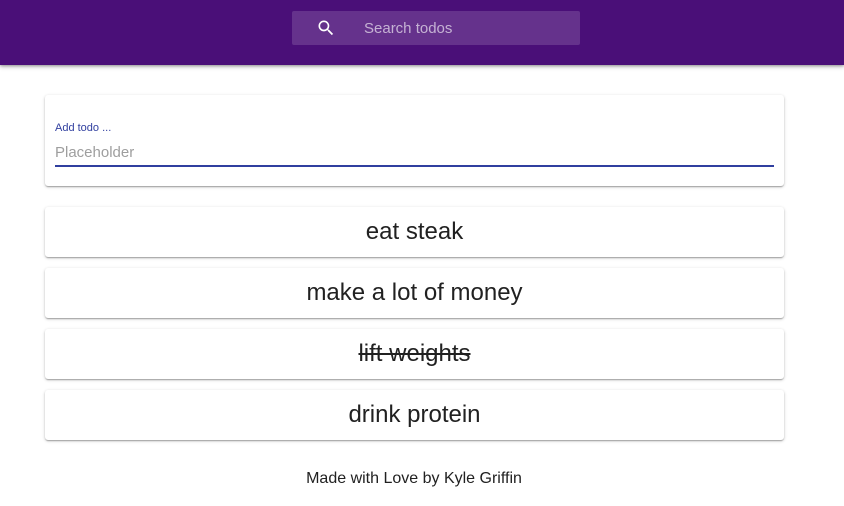 Image resolution: width=844 pixels, height=506 pixels. I want to click on todo-item-text: eat steak, so click(414, 231).